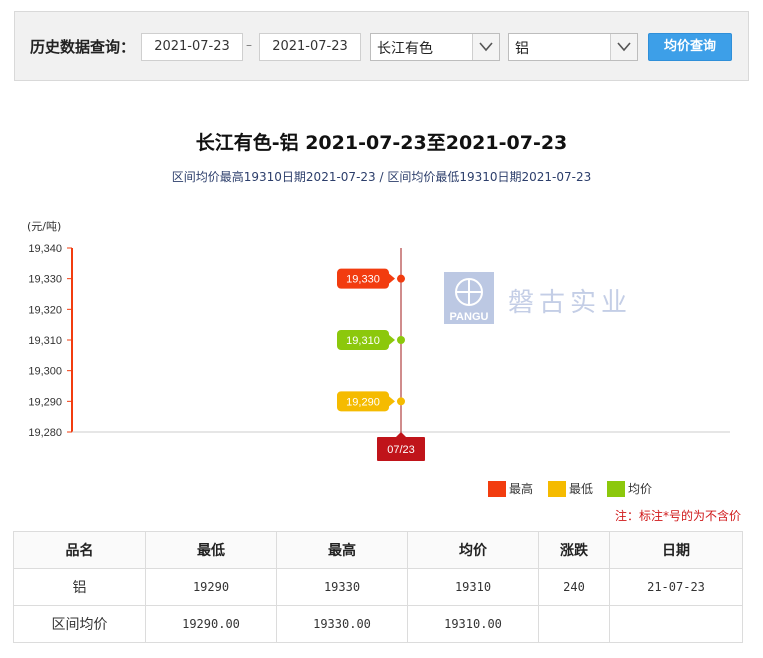 This screenshot has width=763, height=658. What do you see at coordinates (211, 624) in the screenshot?
I see `table-cell: 19290.00` at bounding box center [211, 624].